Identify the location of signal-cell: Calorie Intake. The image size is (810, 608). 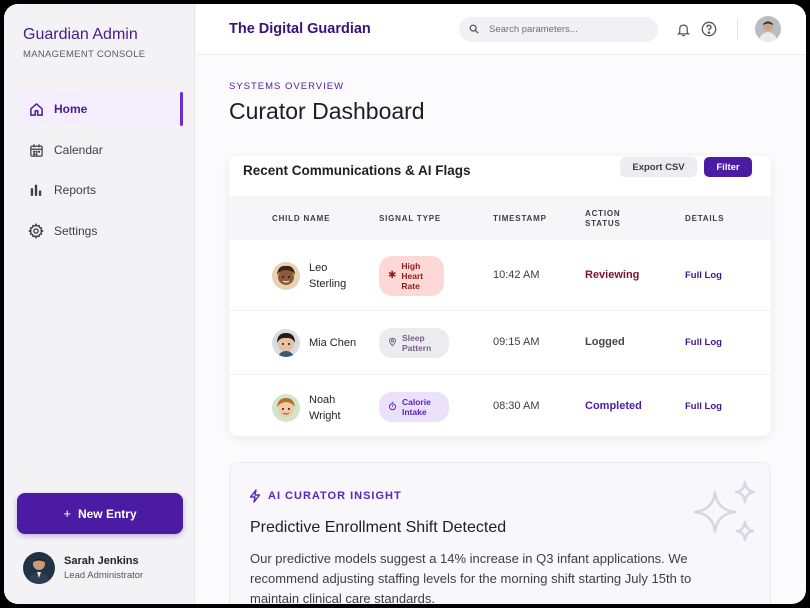
(414, 407).